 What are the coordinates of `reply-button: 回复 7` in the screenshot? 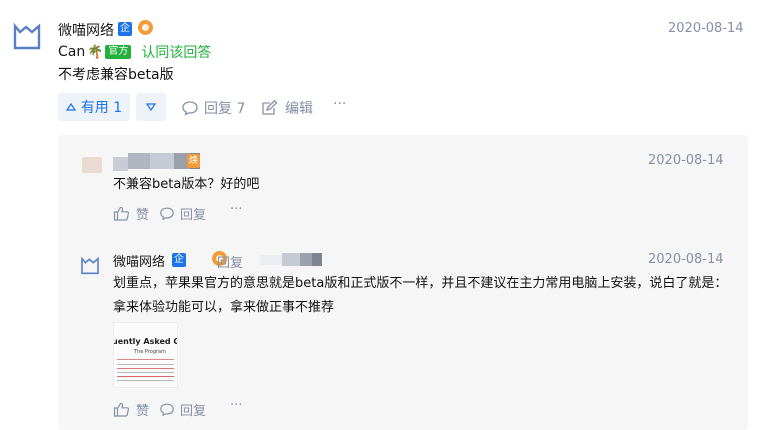 It's located at (213, 108).